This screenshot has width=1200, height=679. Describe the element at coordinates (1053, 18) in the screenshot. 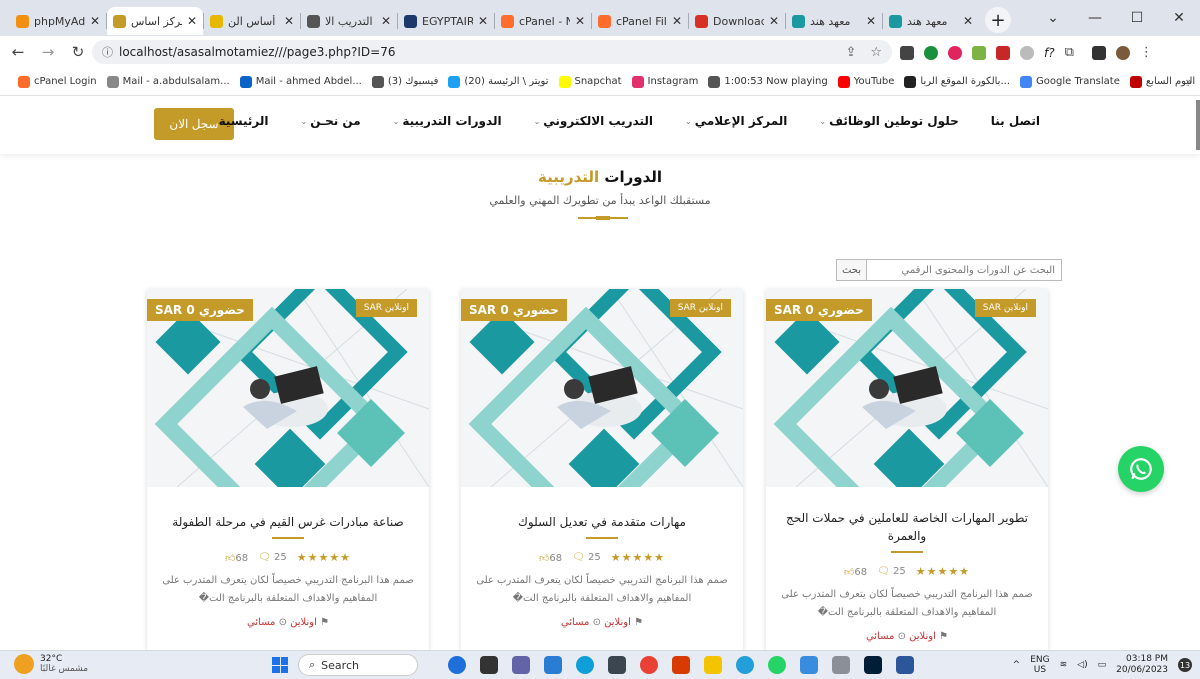

I see `tab-search-icon: ⌄` at that location.